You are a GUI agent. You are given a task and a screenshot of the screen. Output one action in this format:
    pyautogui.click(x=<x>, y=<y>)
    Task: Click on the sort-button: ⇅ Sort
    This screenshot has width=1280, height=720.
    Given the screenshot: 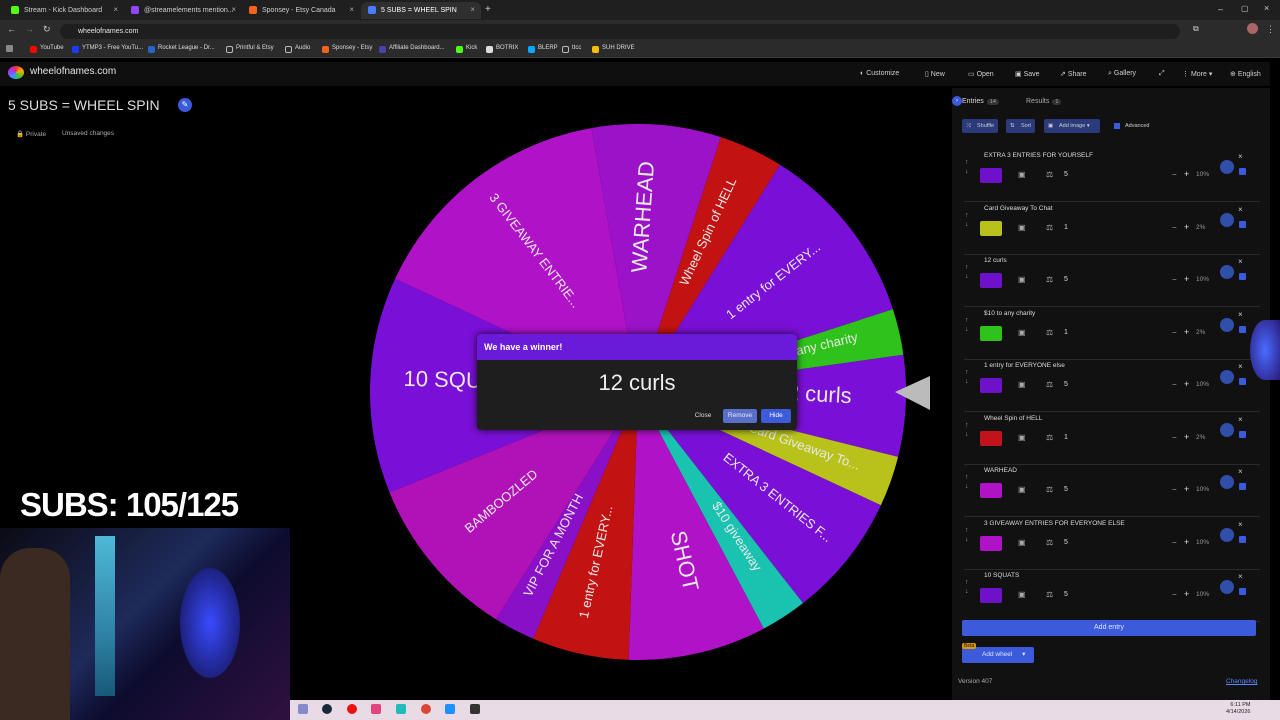 What is the action you would take?
    pyautogui.click(x=1021, y=126)
    